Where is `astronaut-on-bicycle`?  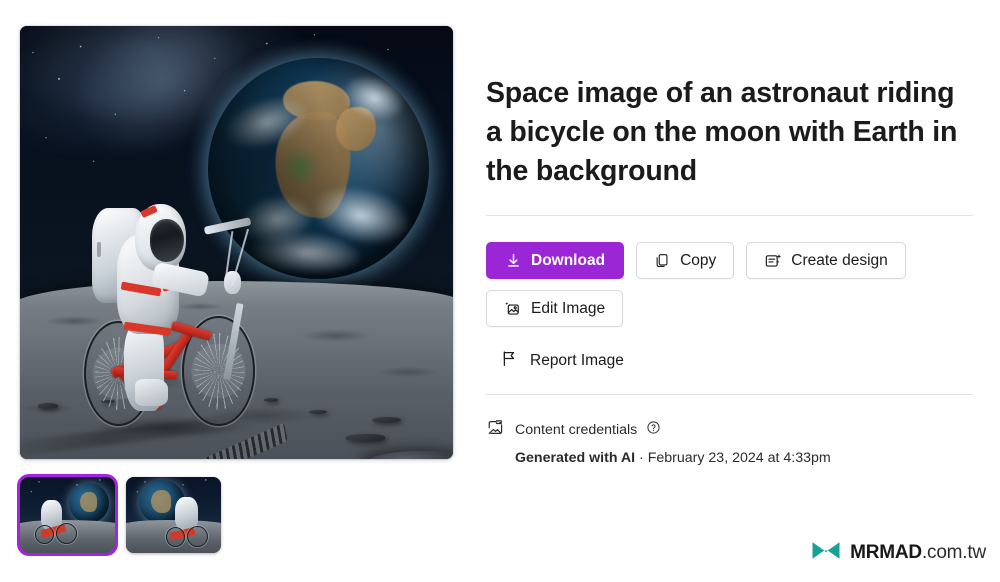 astronaut-on-bicycle is located at coordinates (172, 320).